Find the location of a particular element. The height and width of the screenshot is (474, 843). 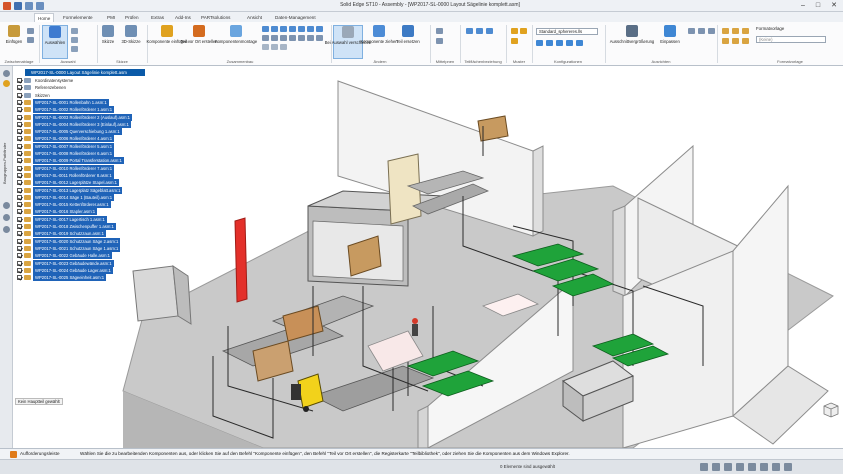

display-style-icon is located at coordinates (764, 467).